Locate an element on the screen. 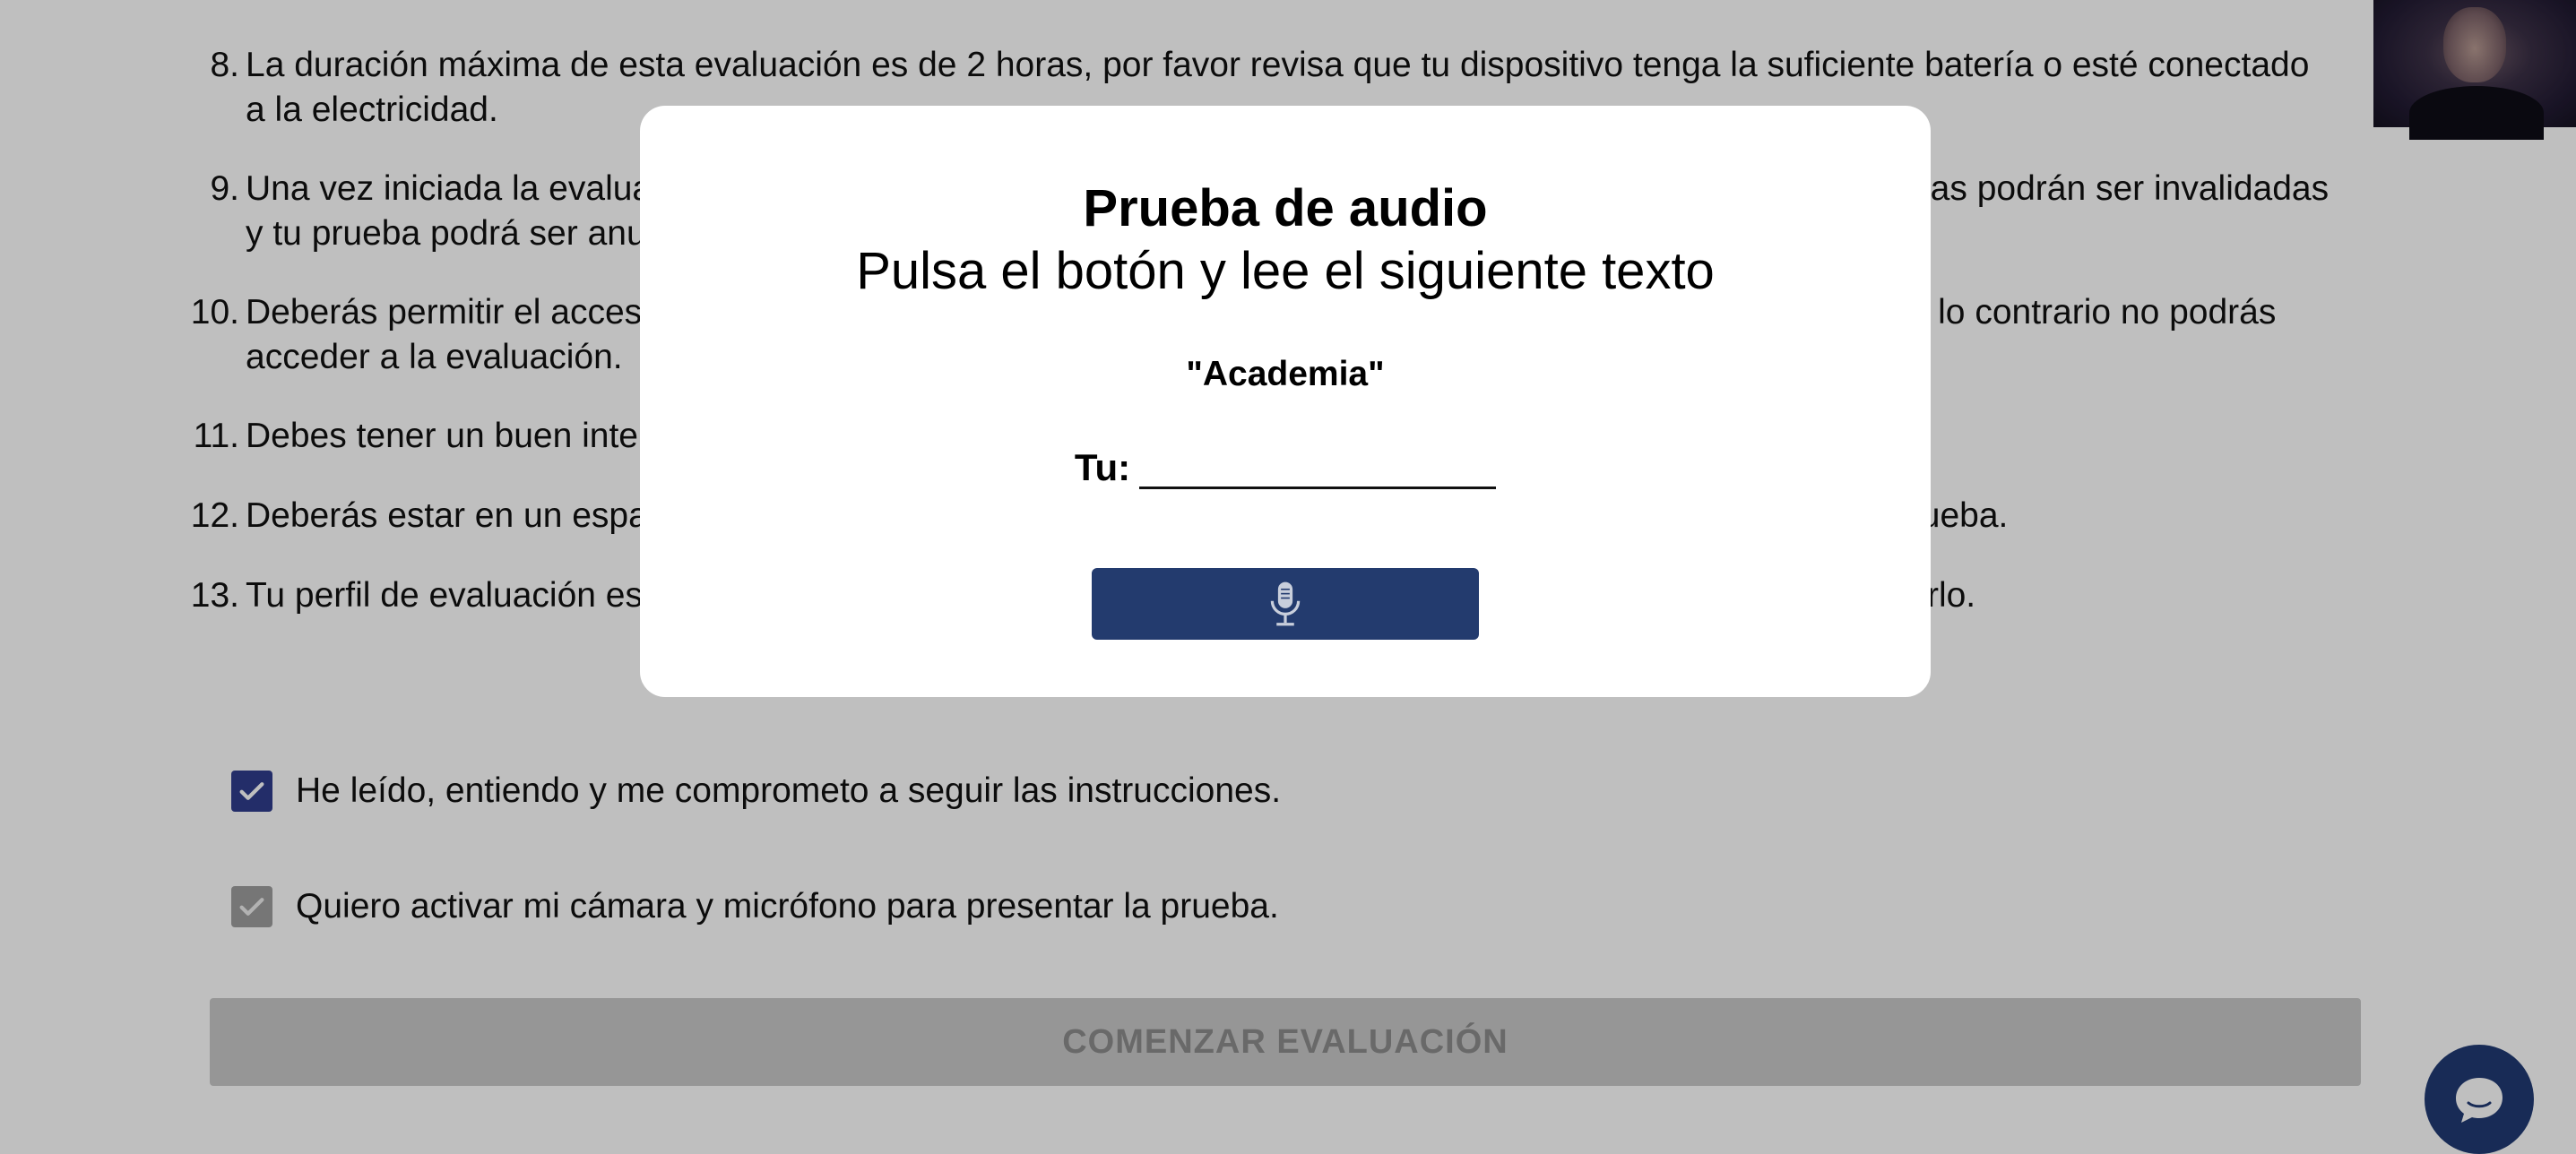  modal-subtitle: Pulsa el botón y lee el siguiente texto is located at coordinates (1285, 271).